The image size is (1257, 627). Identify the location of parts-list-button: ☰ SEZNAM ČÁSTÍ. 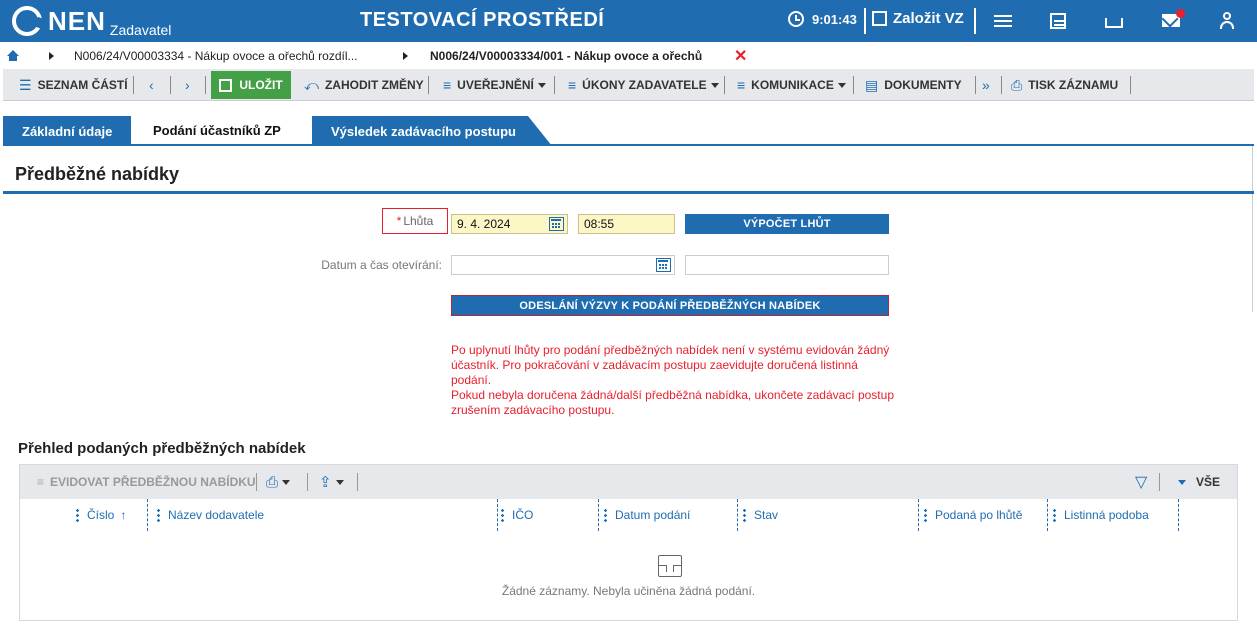
(73, 85).